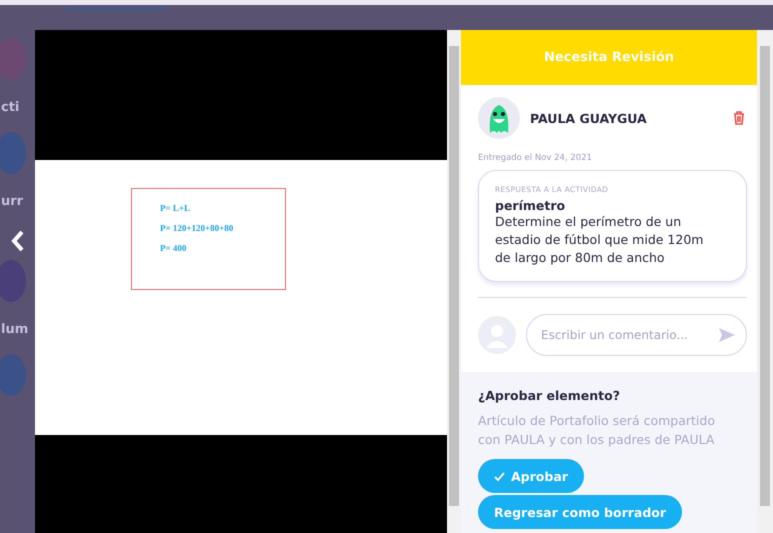 This screenshot has width=773, height=533. I want to click on delete-icon, so click(739, 118).